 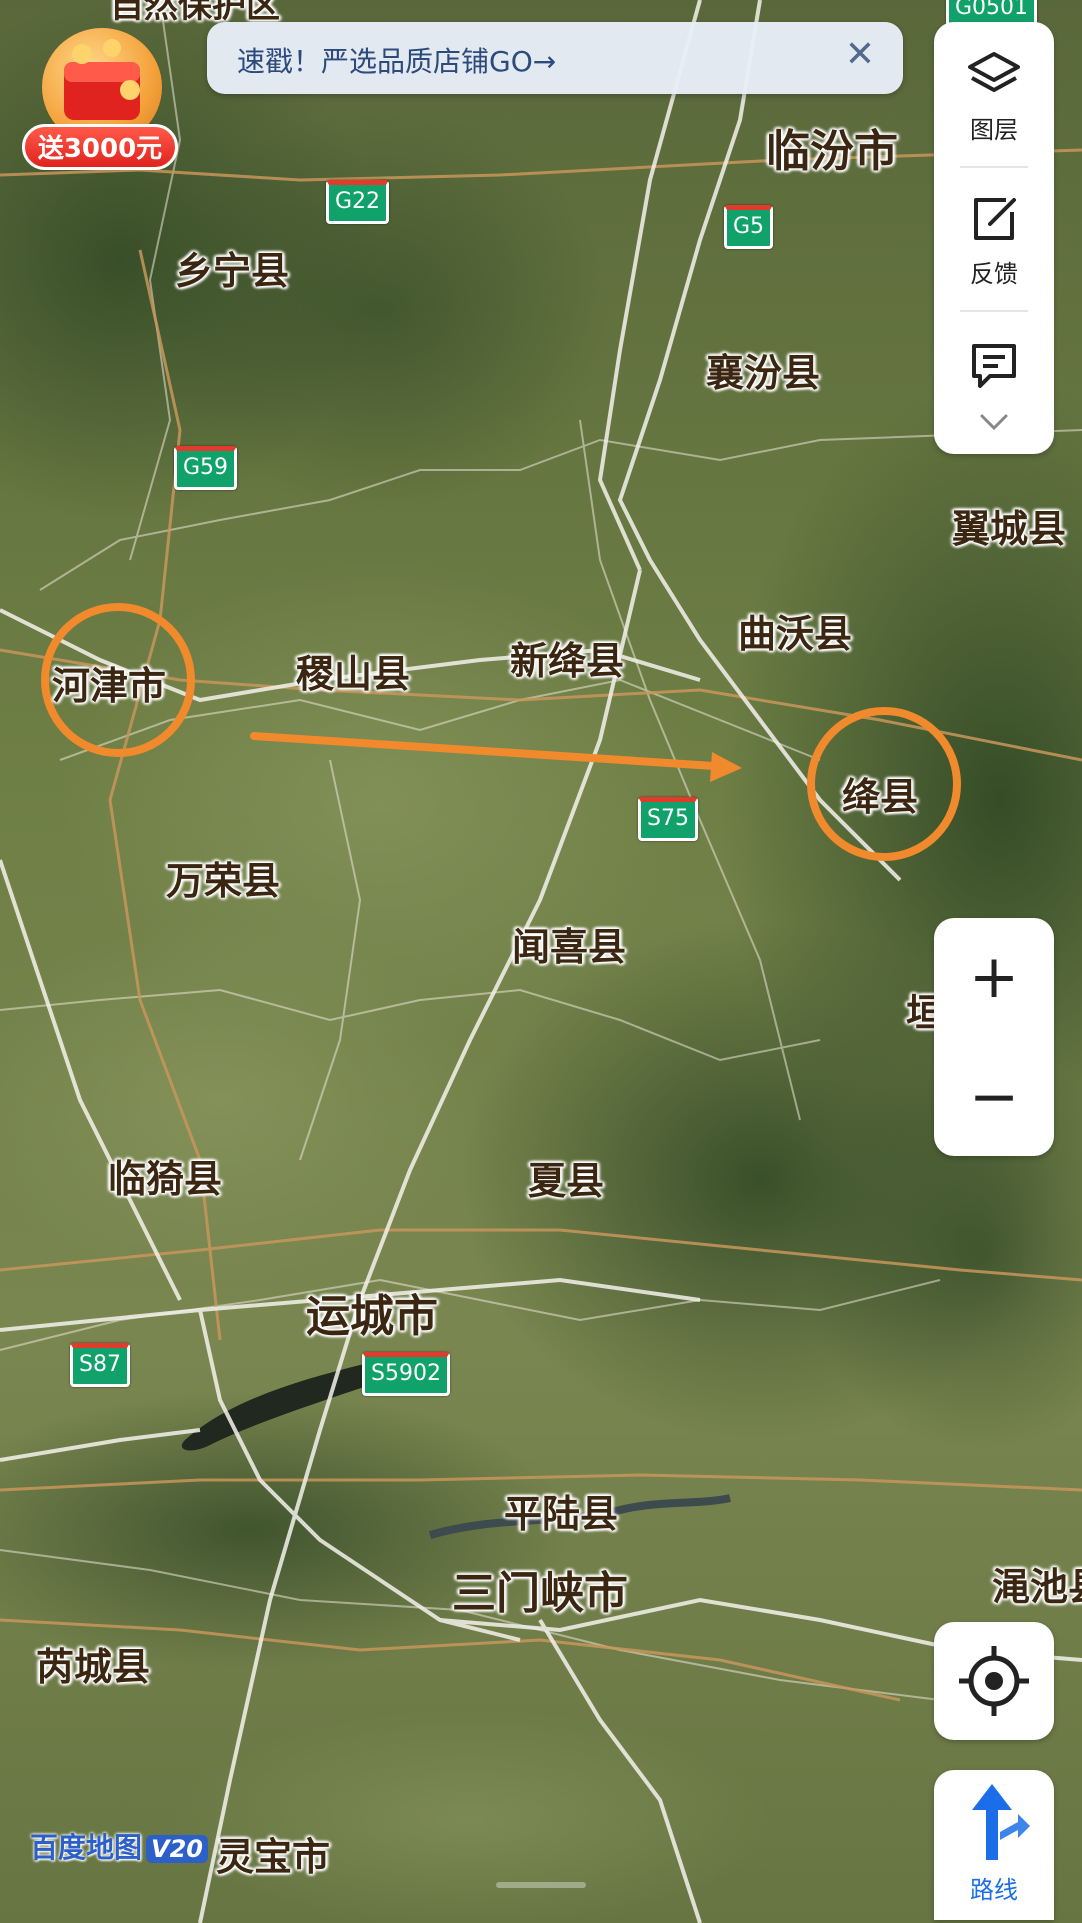 What do you see at coordinates (100, 147) in the screenshot?
I see `promo-label: 送3000元` at bounding box center [100, 147].